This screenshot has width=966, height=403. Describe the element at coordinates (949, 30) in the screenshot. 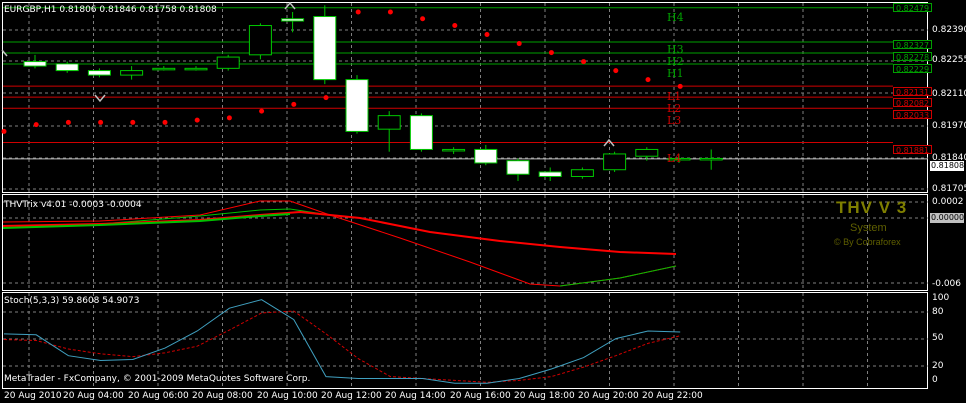

I see `price-tick: 0.82390` at that location.